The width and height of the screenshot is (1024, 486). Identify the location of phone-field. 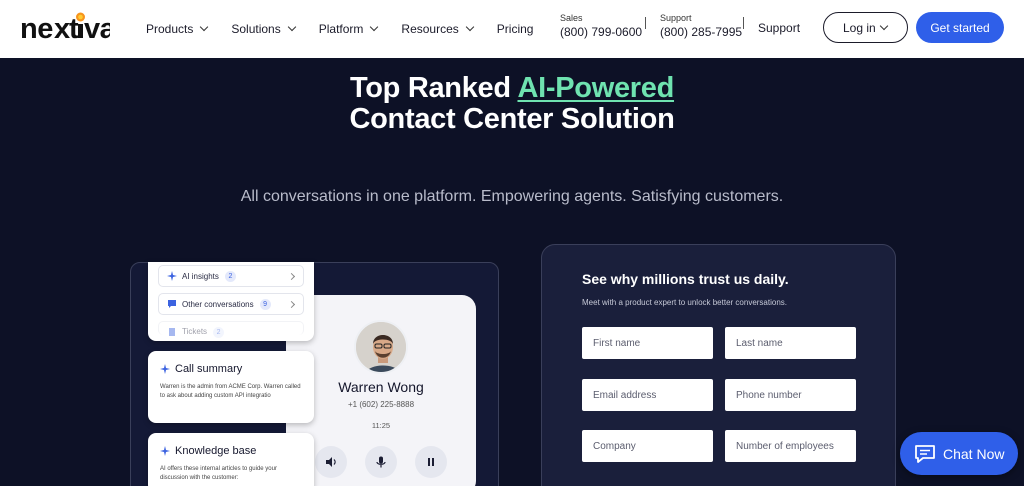
(790, 395).